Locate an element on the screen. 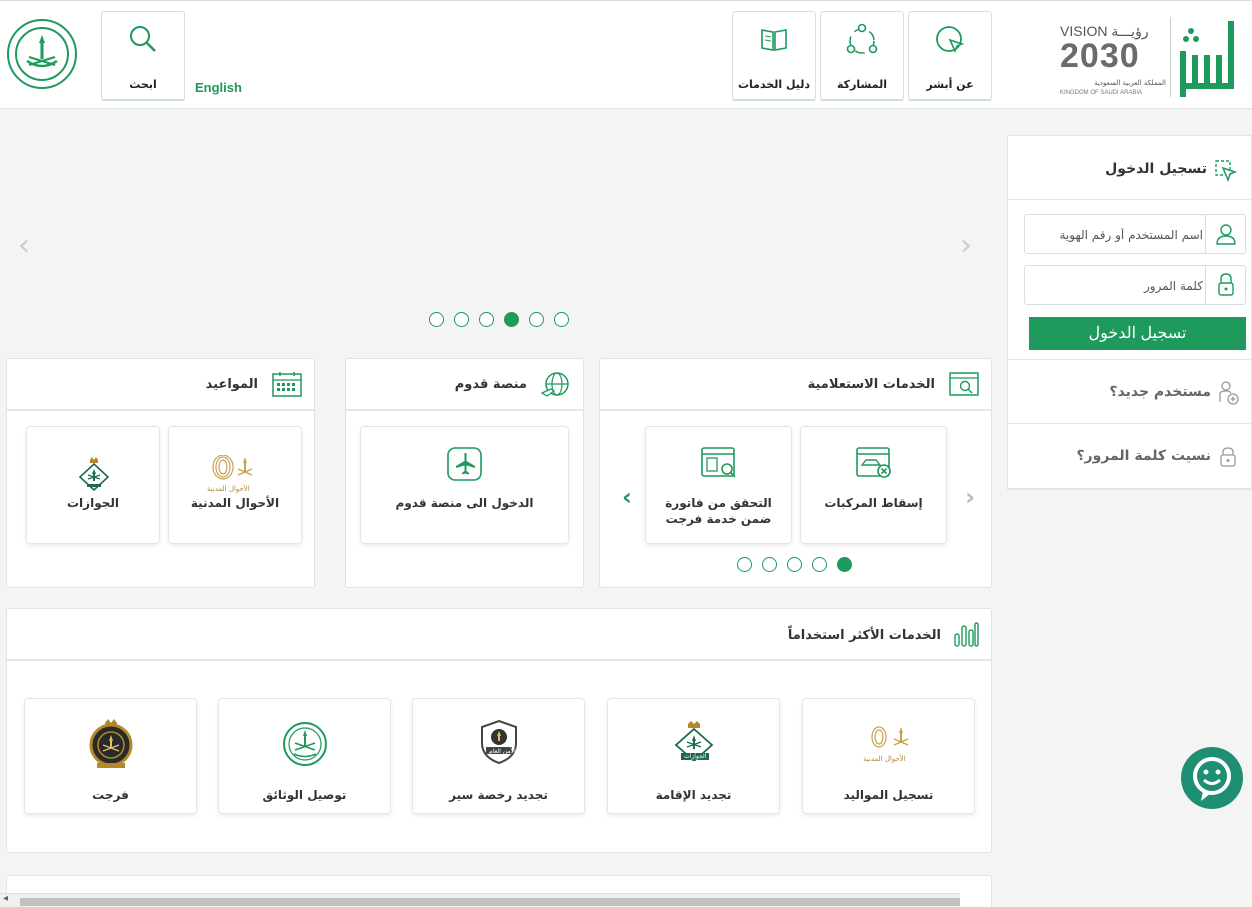 This screenshot has width=1252, height=907. lock-icon is located at coordinates (1225, 285).